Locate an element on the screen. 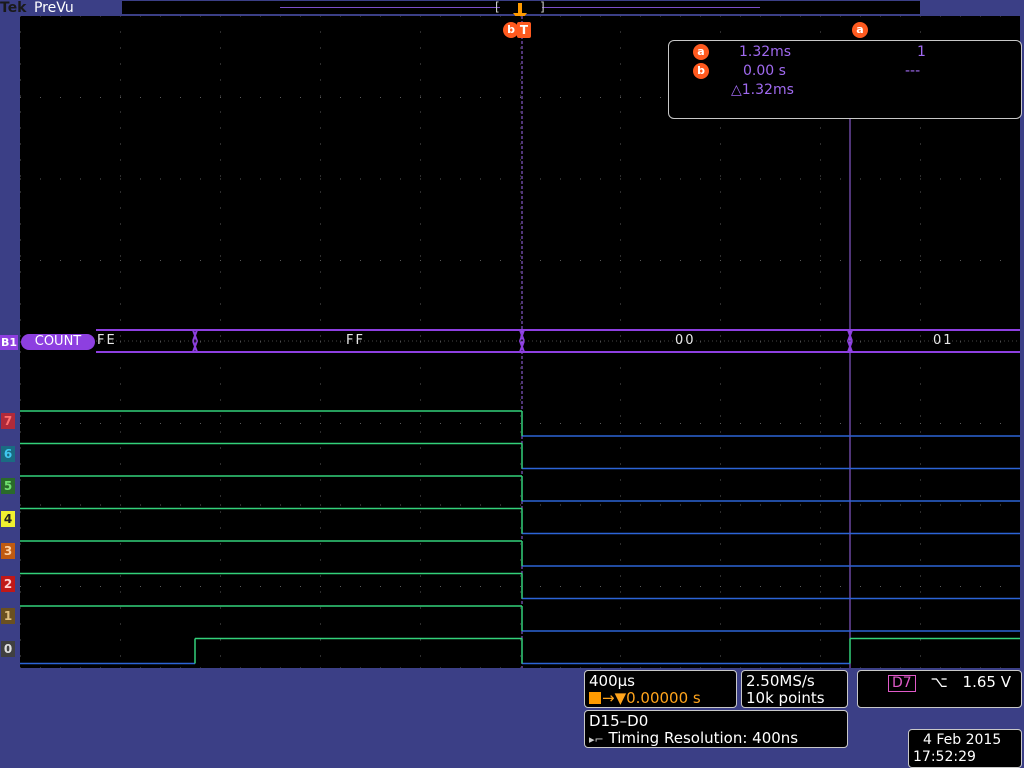 The image size is (1024, 768). channel-tag-d0: 0 is located at coordinates (8, 648).